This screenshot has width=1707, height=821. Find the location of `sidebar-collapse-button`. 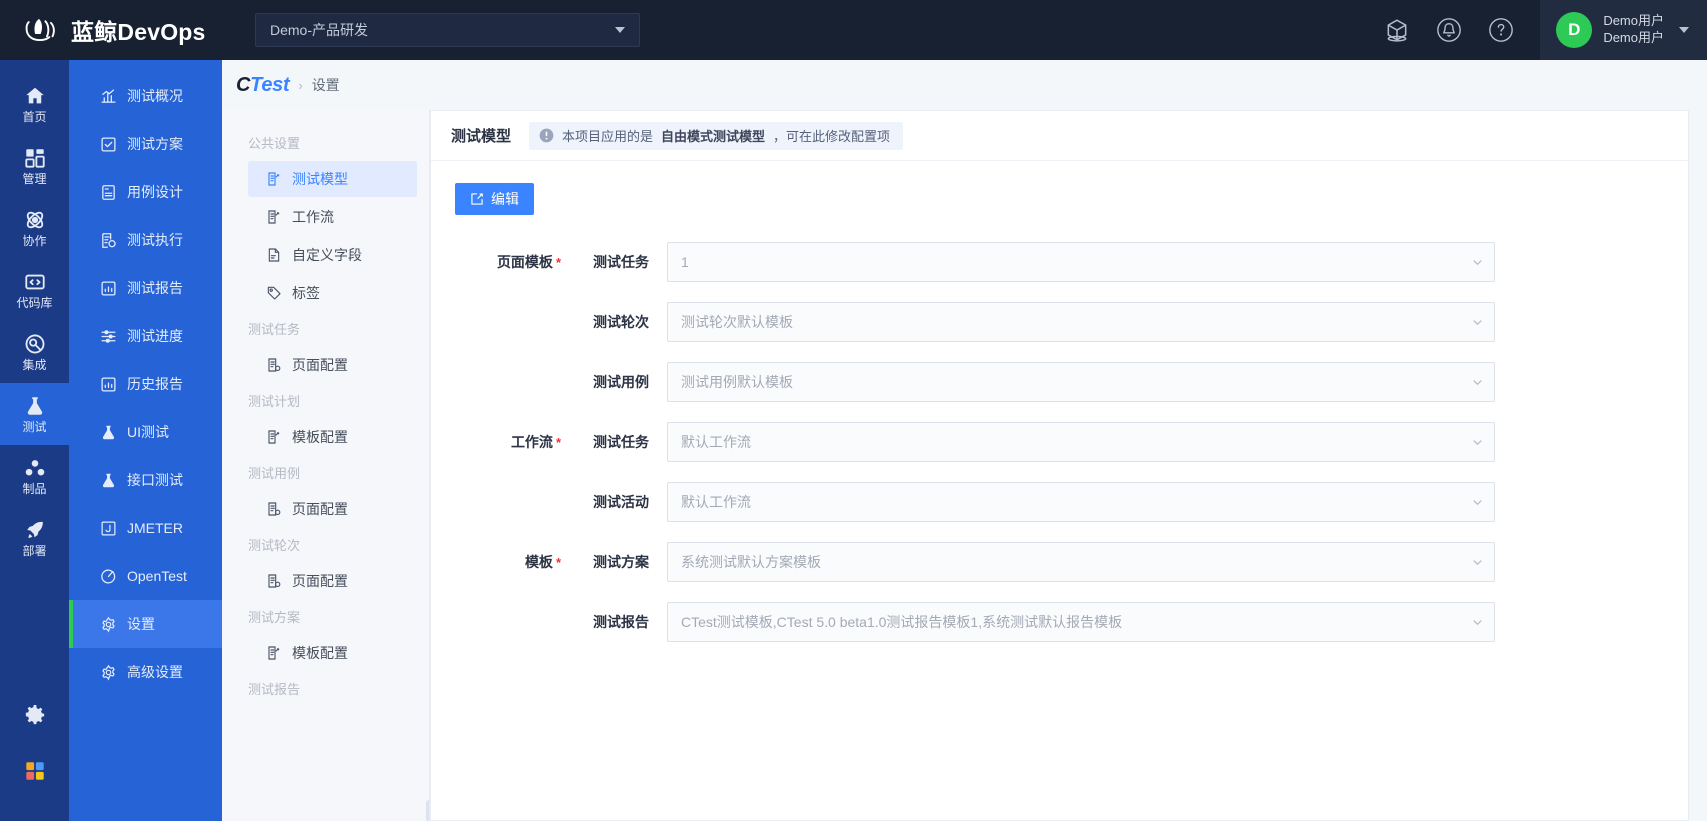

sidebar-collapse-button is located at coordinates (427, 810).